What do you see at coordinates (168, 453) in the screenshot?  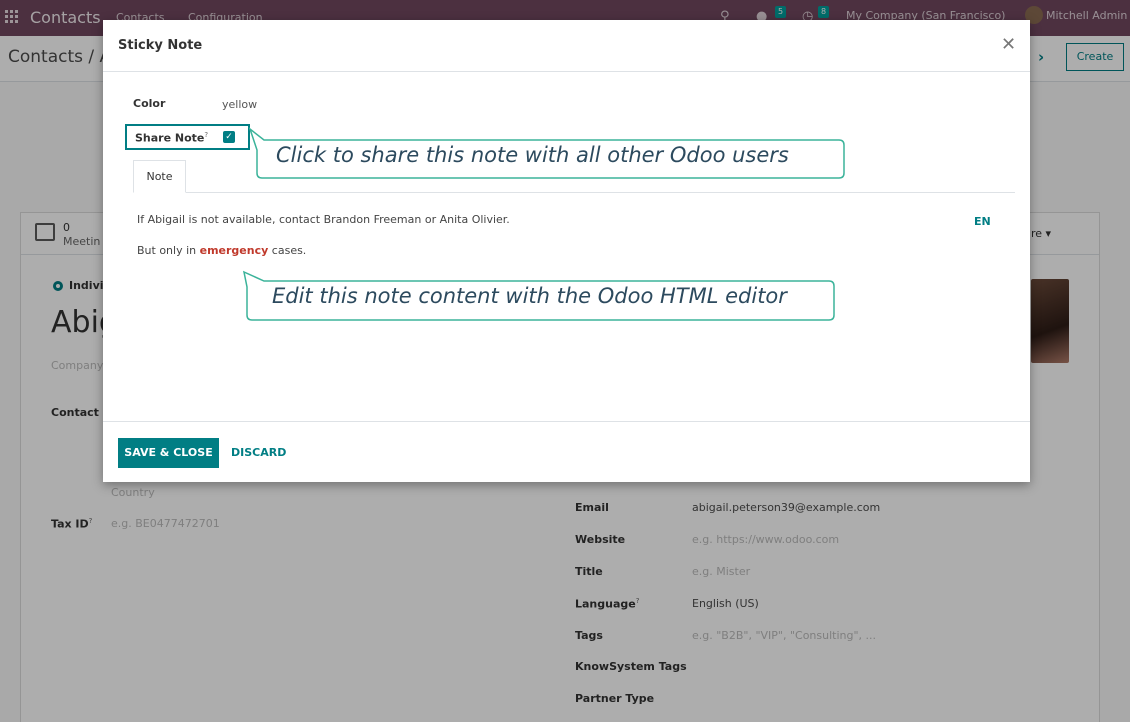 I see `save-close-button: SAVE & CLOSE` at bounding box center [168, 453].